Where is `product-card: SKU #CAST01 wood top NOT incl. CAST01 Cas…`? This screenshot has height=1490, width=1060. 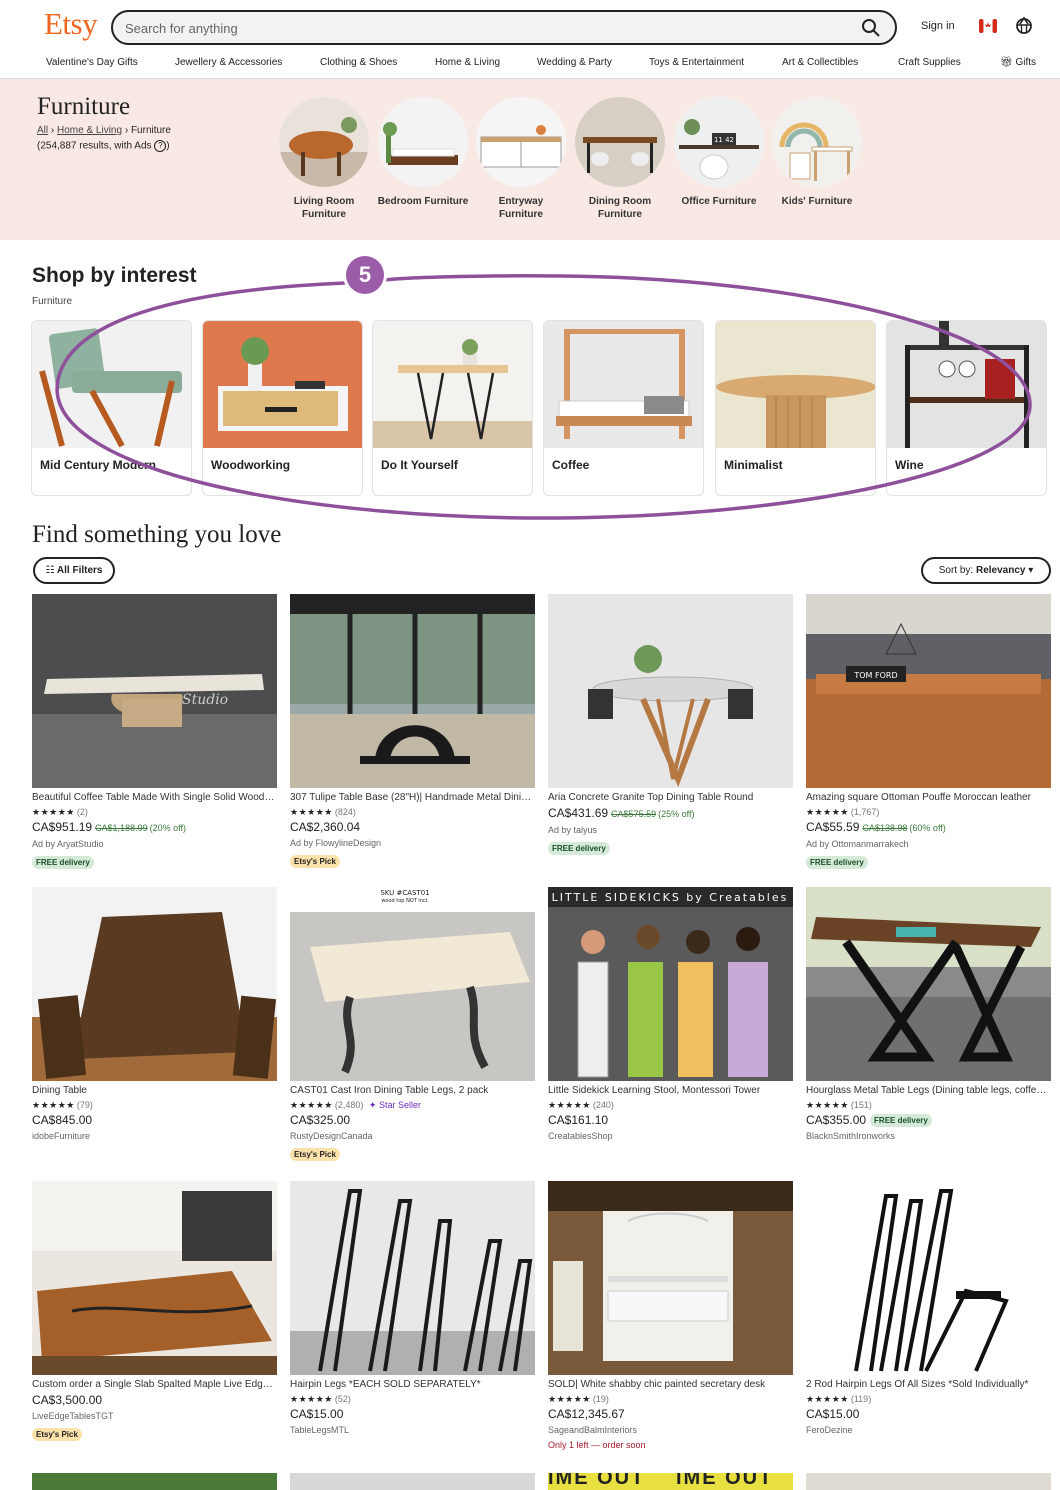
product-card: SKU #CAST01 wood top NOT incl. CAST01 Cas… is located at coordinates (412, 1024).